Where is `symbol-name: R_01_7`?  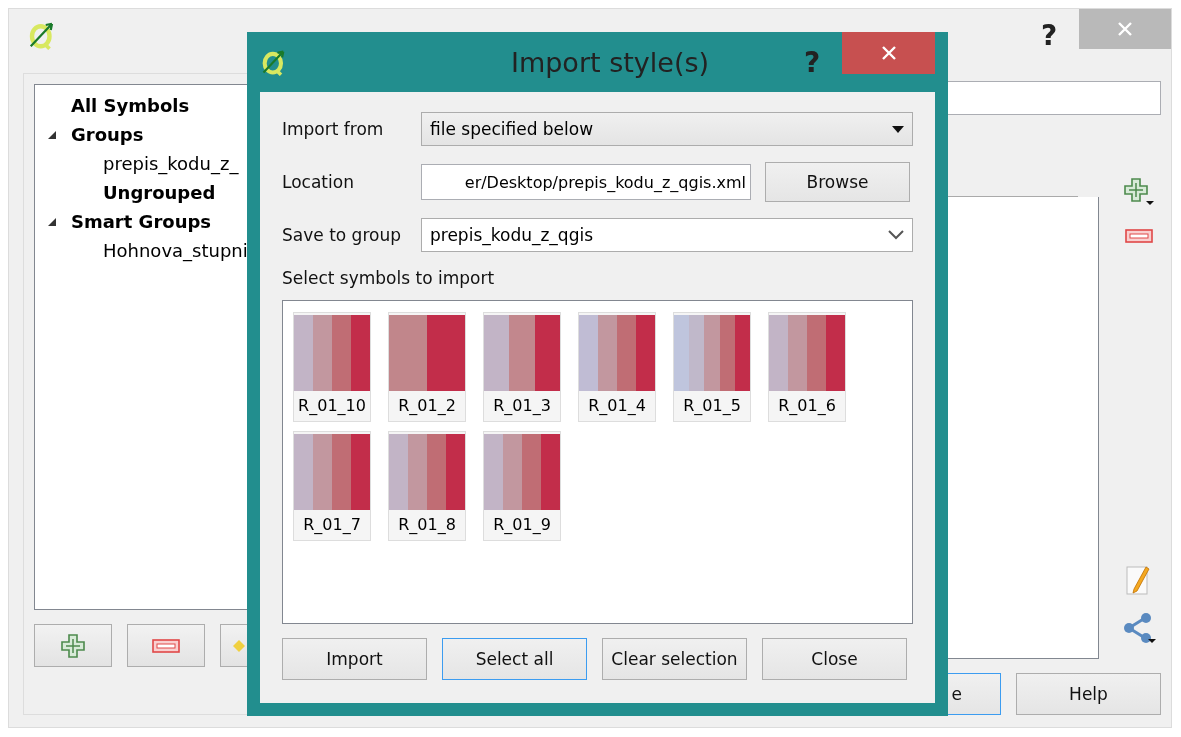 symbol-name: R_01_7 is located at coordinates (332, 524).